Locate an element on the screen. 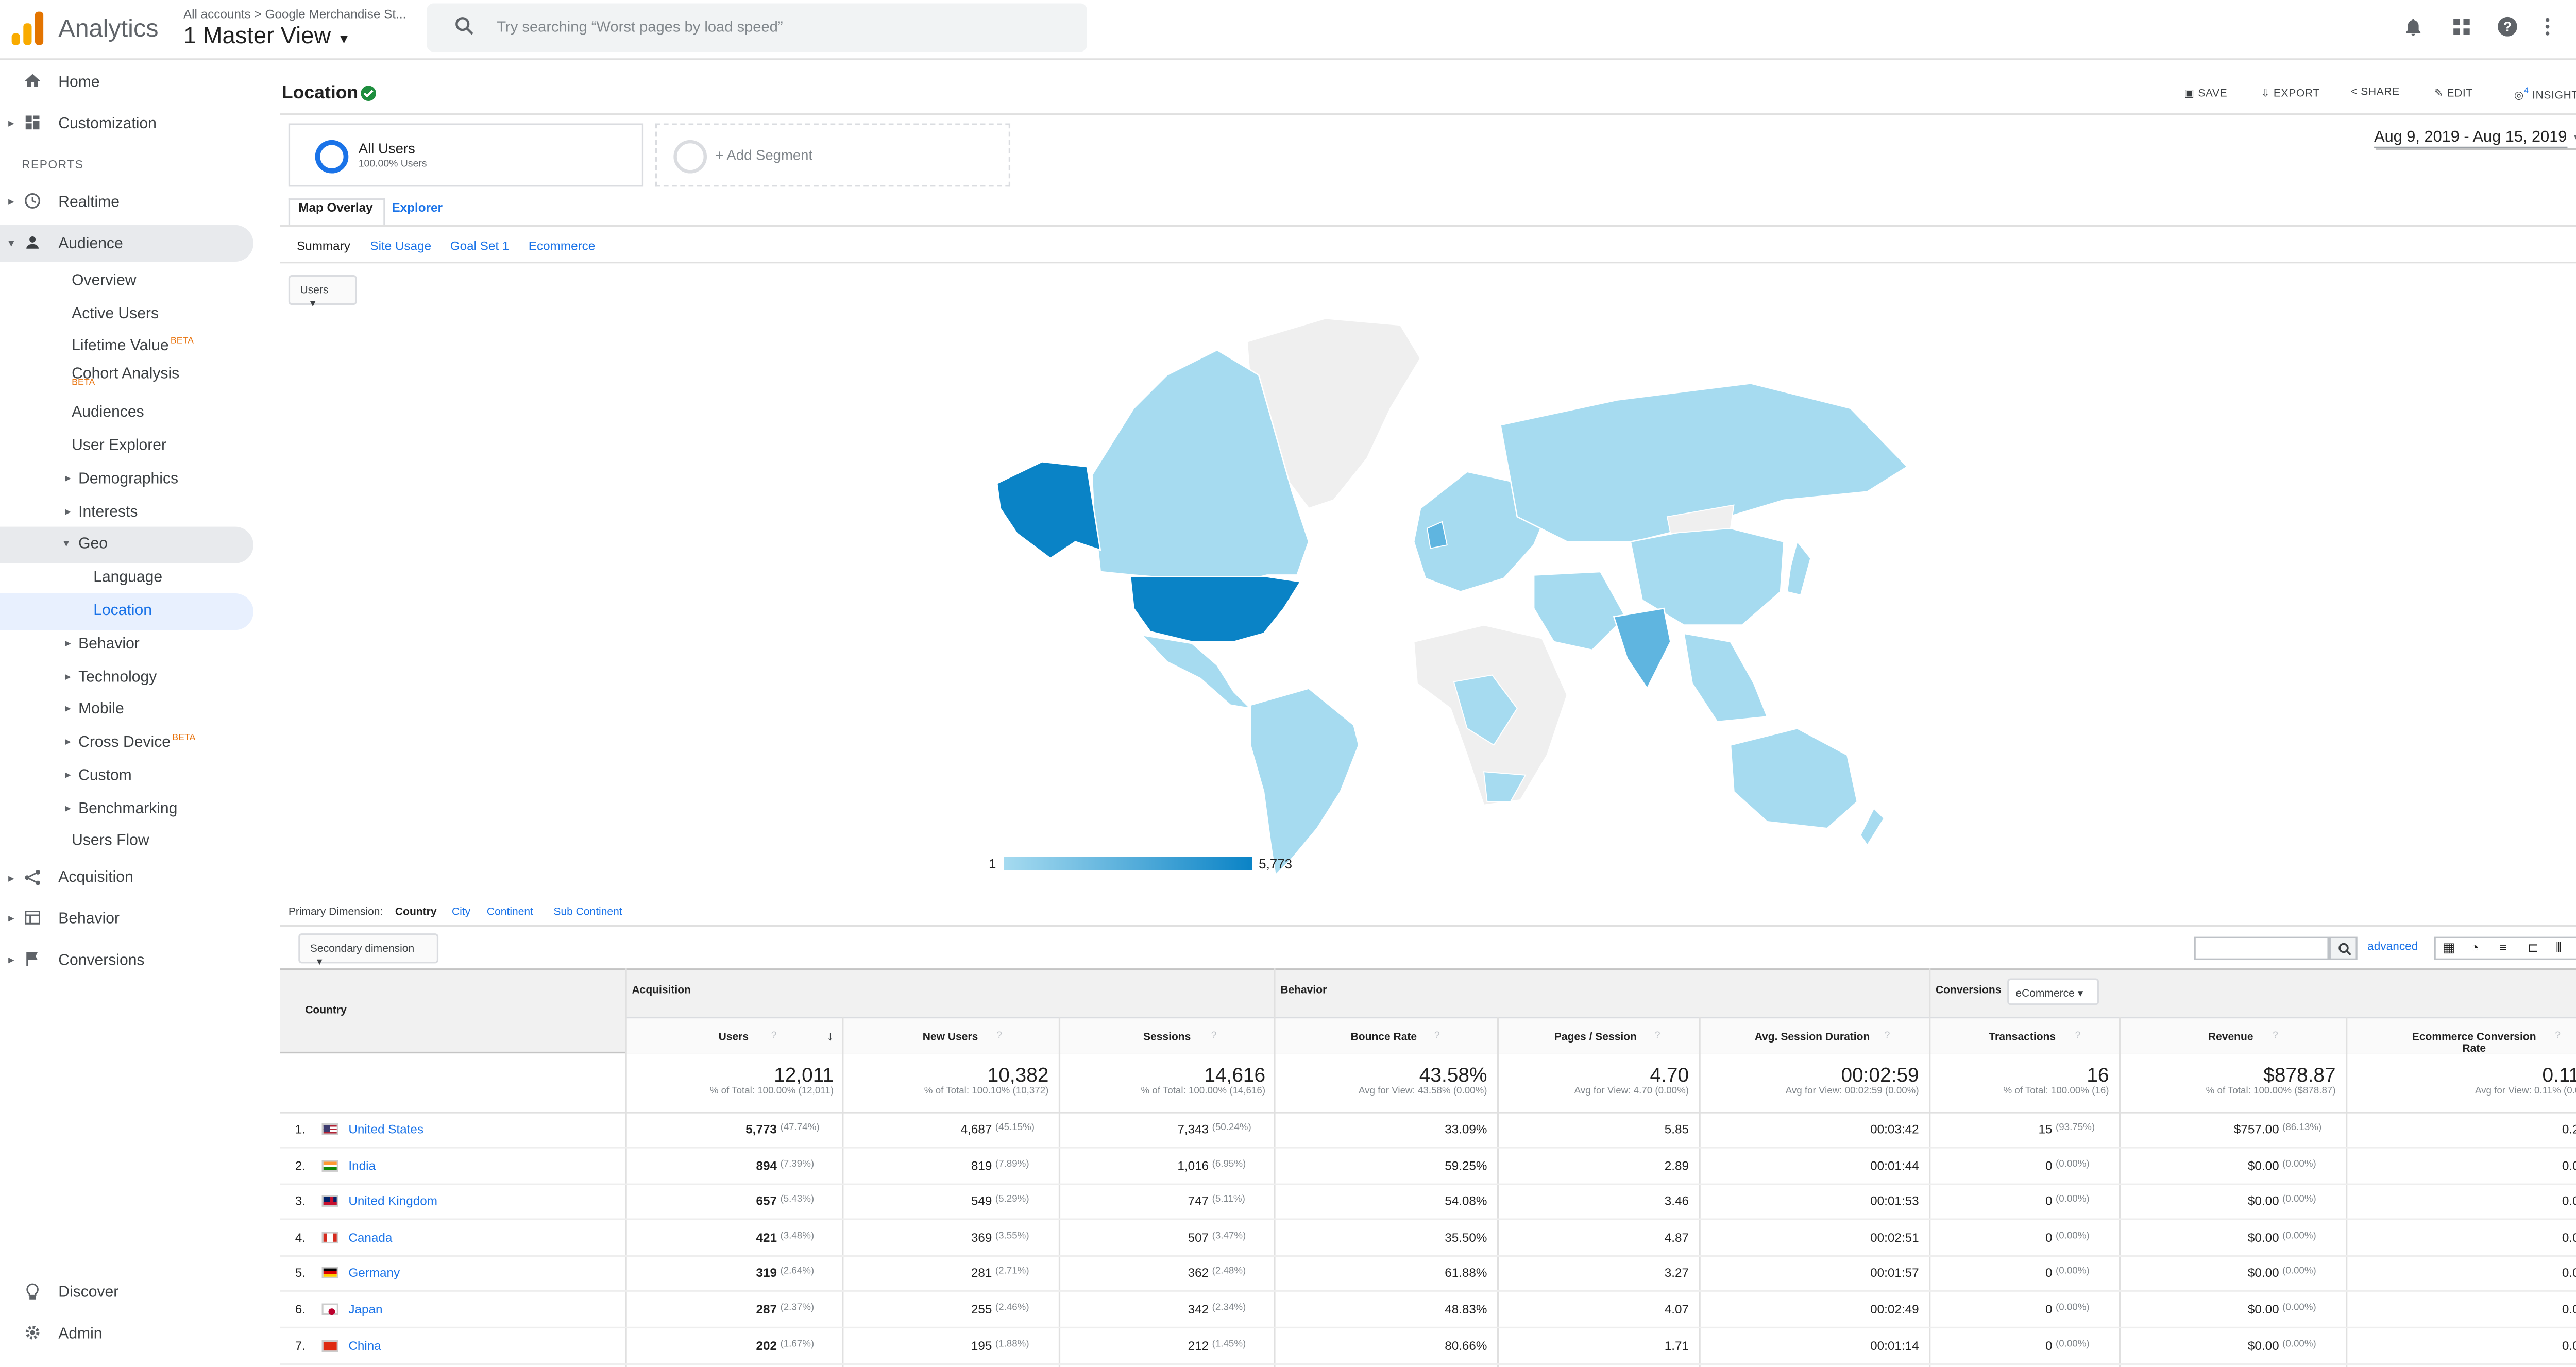 Image resolution: width=2576 pixels, height=1367 pixels. apps-grid-icon is located at coordinates (2461, 27).